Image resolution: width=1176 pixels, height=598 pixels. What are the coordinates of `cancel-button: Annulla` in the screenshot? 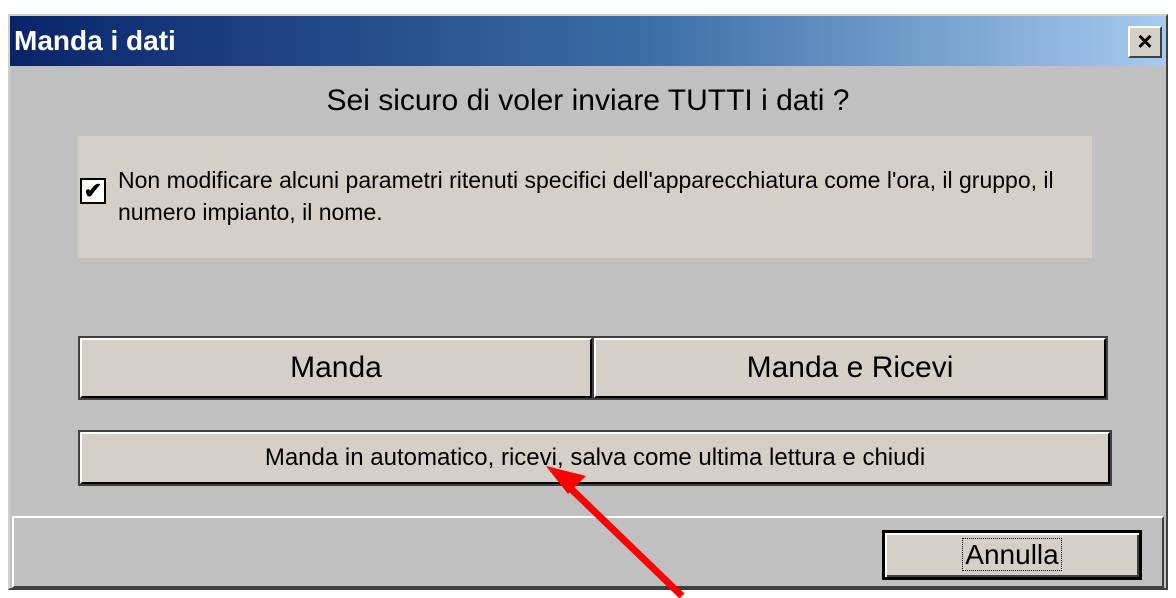 It's located at (1012, 555).